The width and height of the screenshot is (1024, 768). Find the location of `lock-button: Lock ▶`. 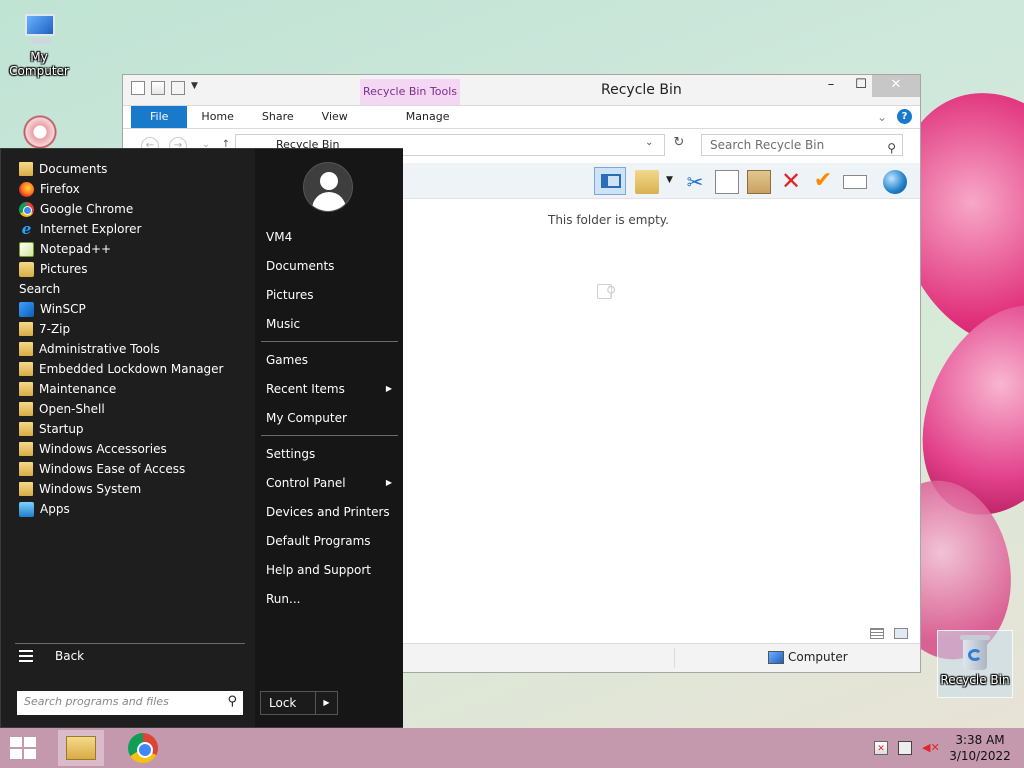

lock-button: Lock ▶ is located at coordinates (299, 703).